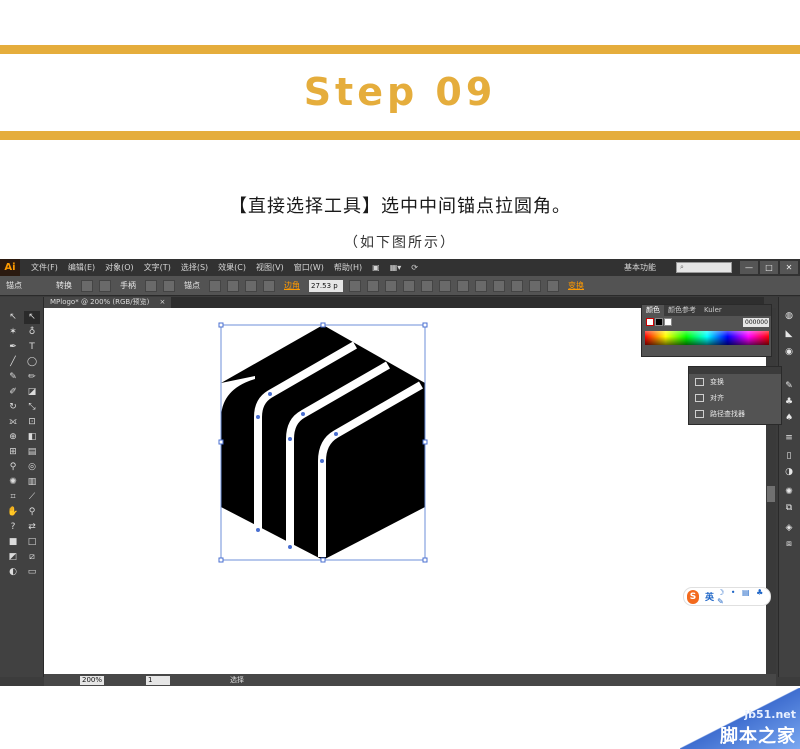  What do you see at coordinates (32, 422) in the screenshot?
I see `free-transform-icon: ⊡` at bounding box center [32, 422].